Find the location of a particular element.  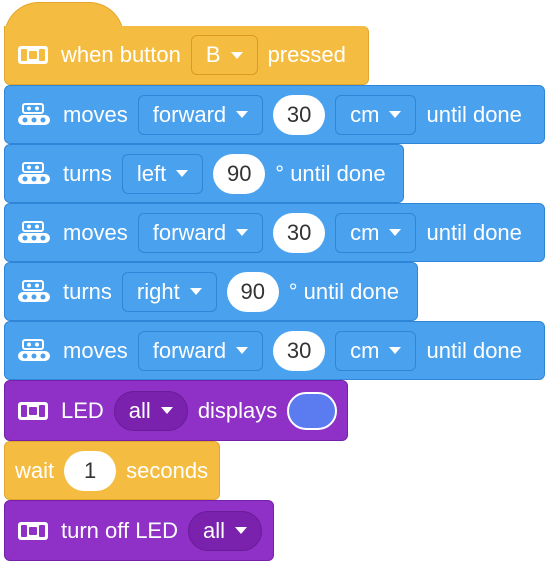

seconds-input: 1 is located at coordinates (90, 470).